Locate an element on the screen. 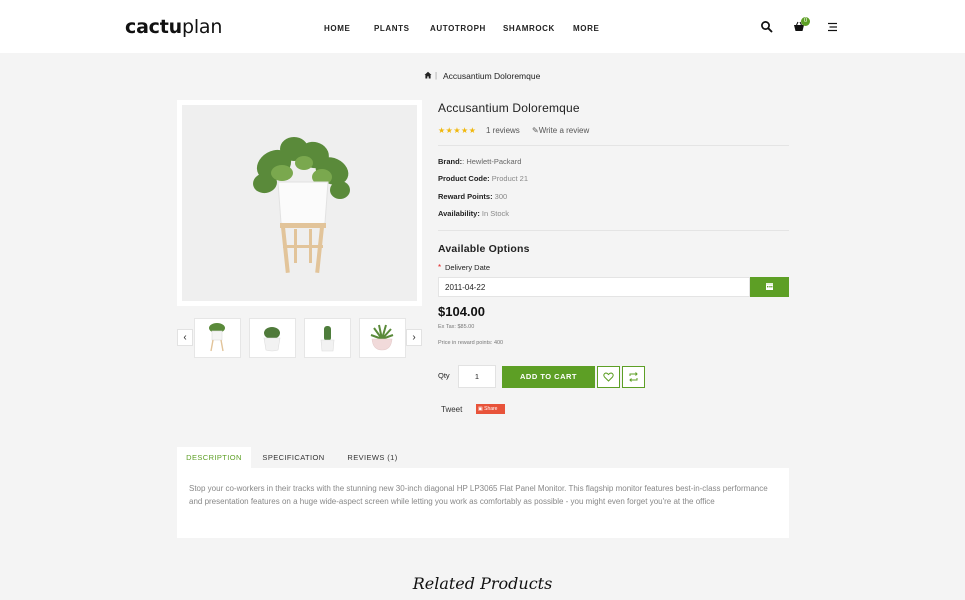  write-review-label: Write a review is located at coordinates (564, 130).